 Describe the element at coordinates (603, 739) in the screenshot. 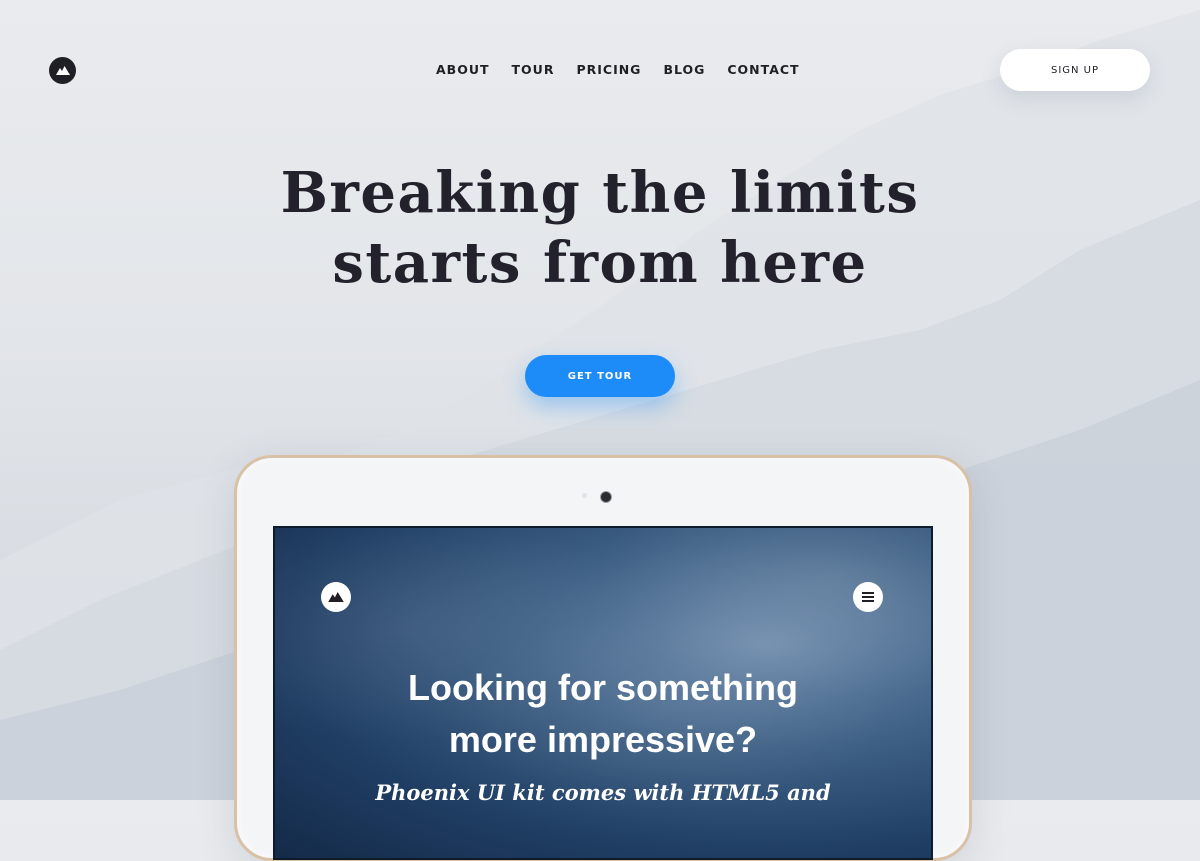

I see `screen-title-line2: more impressive?` at that location.